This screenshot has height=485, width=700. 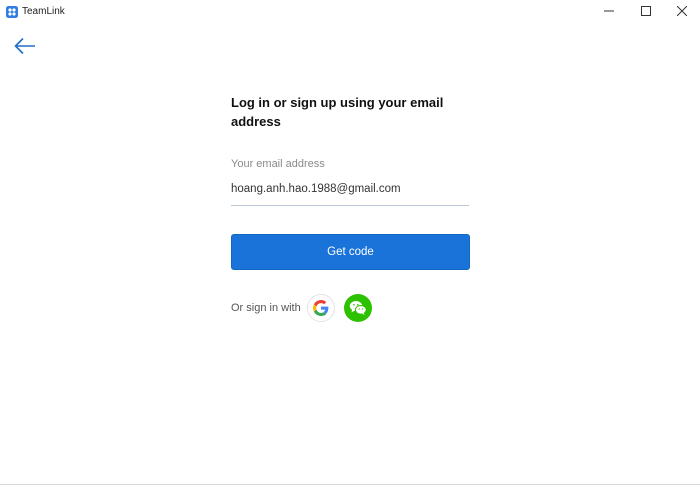 What do you see at coordinates (350, 12) in the screenshot?
I see `title-bar: TeamLink` at bounding box center [350, 12].